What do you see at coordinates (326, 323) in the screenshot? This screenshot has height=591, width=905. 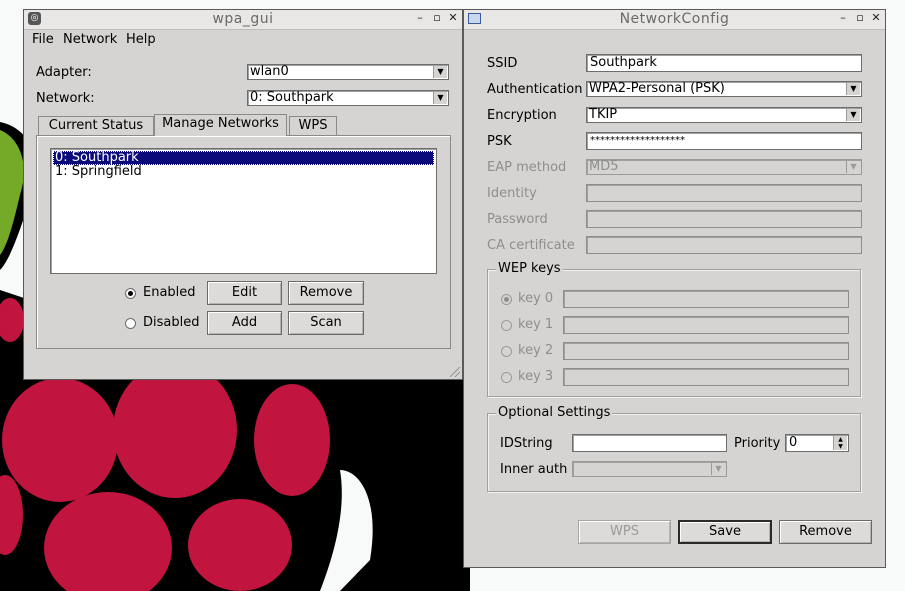 I see `scan-button: Scan` at bounding box center [326, 323].